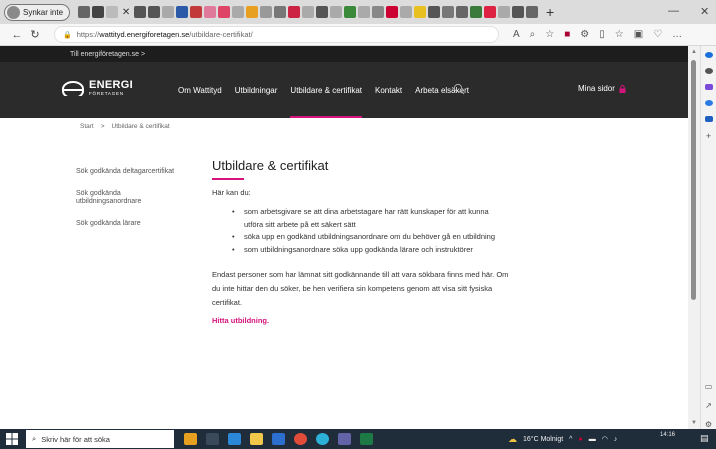 The width and height of the screenshot is (716, 449). I want to click on read-aloud-icon: A, so click(516, 34).